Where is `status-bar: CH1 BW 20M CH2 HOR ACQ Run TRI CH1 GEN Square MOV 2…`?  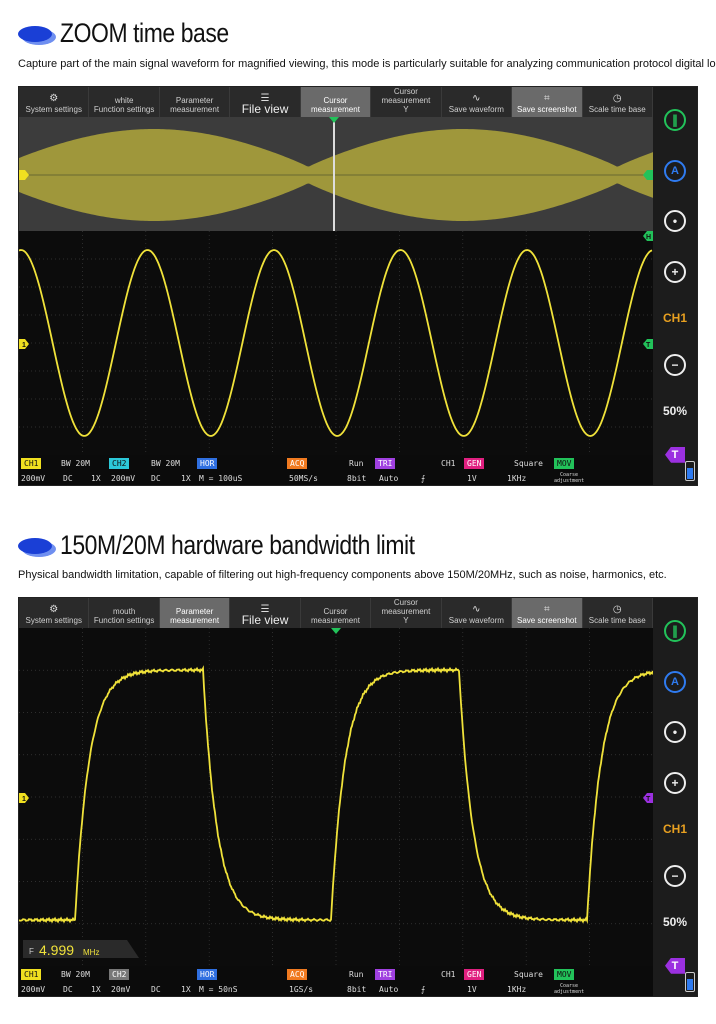 status-bar: CH1 BW 20M CH2 HOR ACQ Run TRI CH1 GEN Square MOV 2… is located at coordinates (336, 981).